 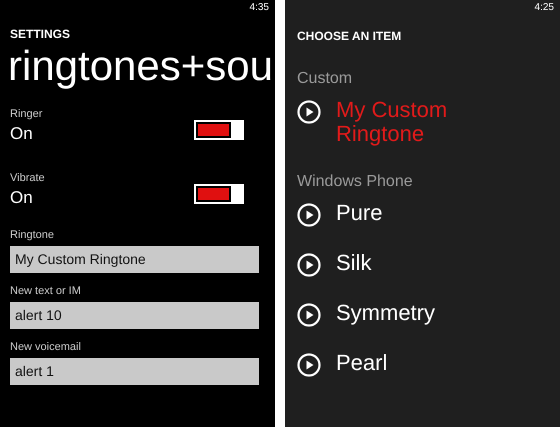 I want to click on group-label: Windows Phone, so click(x=355, y=182).